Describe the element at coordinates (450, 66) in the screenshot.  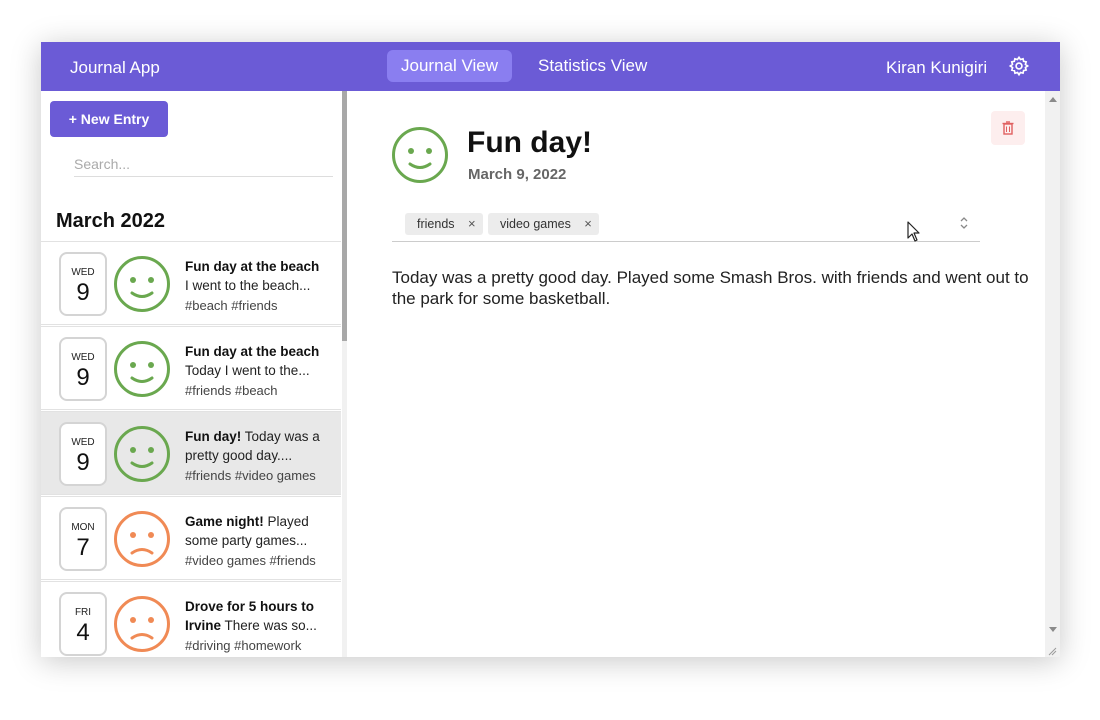
I see `tab-journal-view: Journal View` at that location.